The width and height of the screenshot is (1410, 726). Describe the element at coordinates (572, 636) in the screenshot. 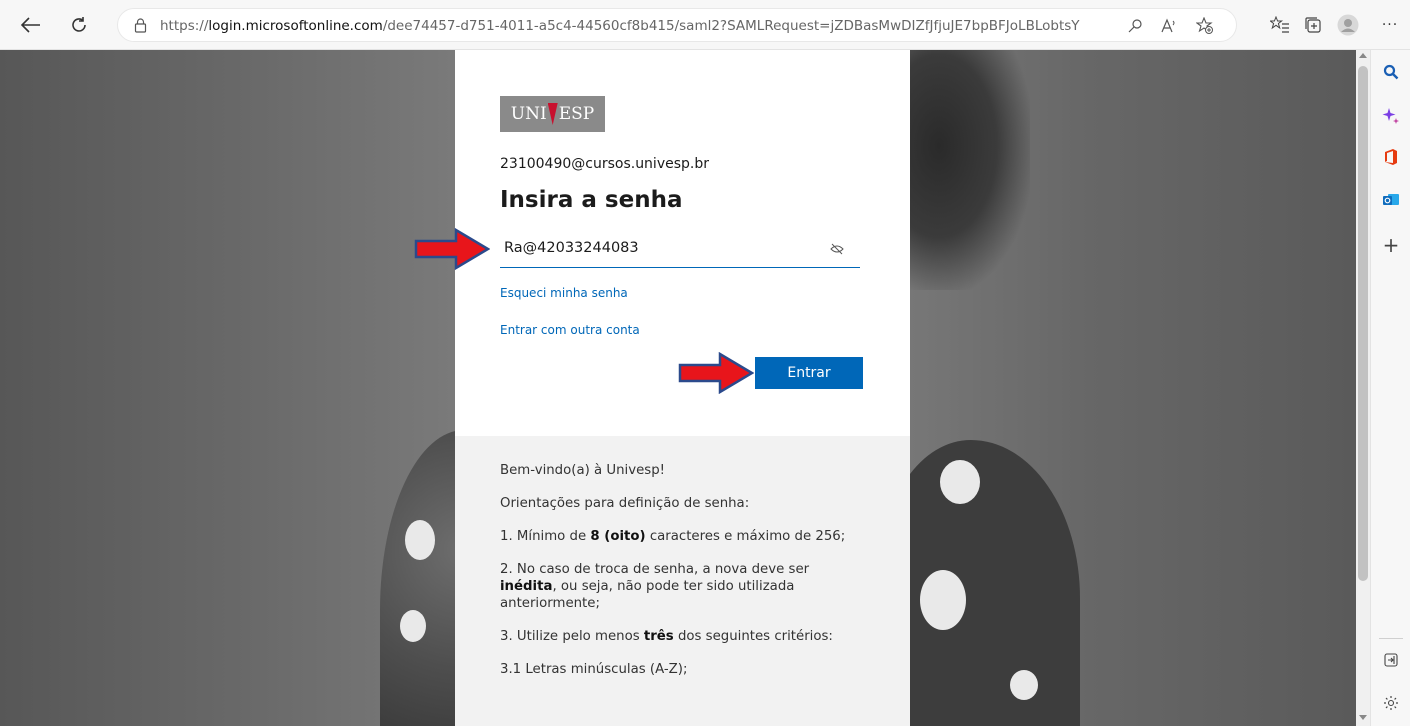

I see `rule-3-text: 3. Utilize pelo menos` at that location.